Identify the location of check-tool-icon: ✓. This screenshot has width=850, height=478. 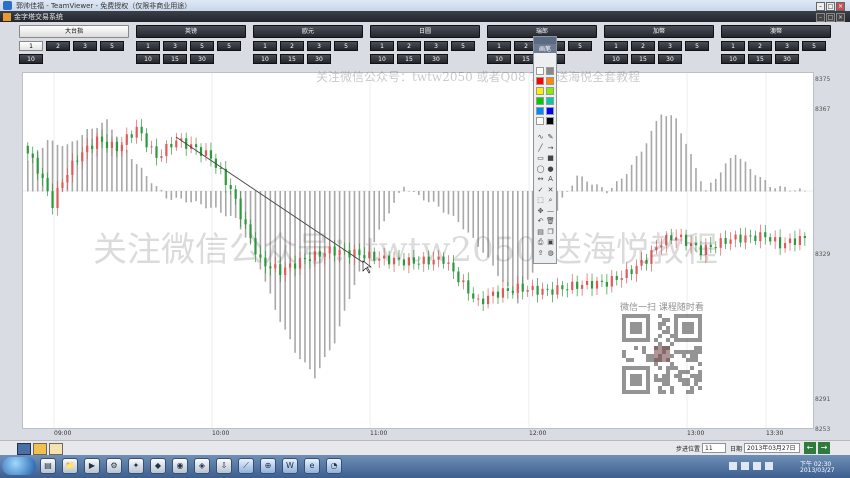
(540, 190).